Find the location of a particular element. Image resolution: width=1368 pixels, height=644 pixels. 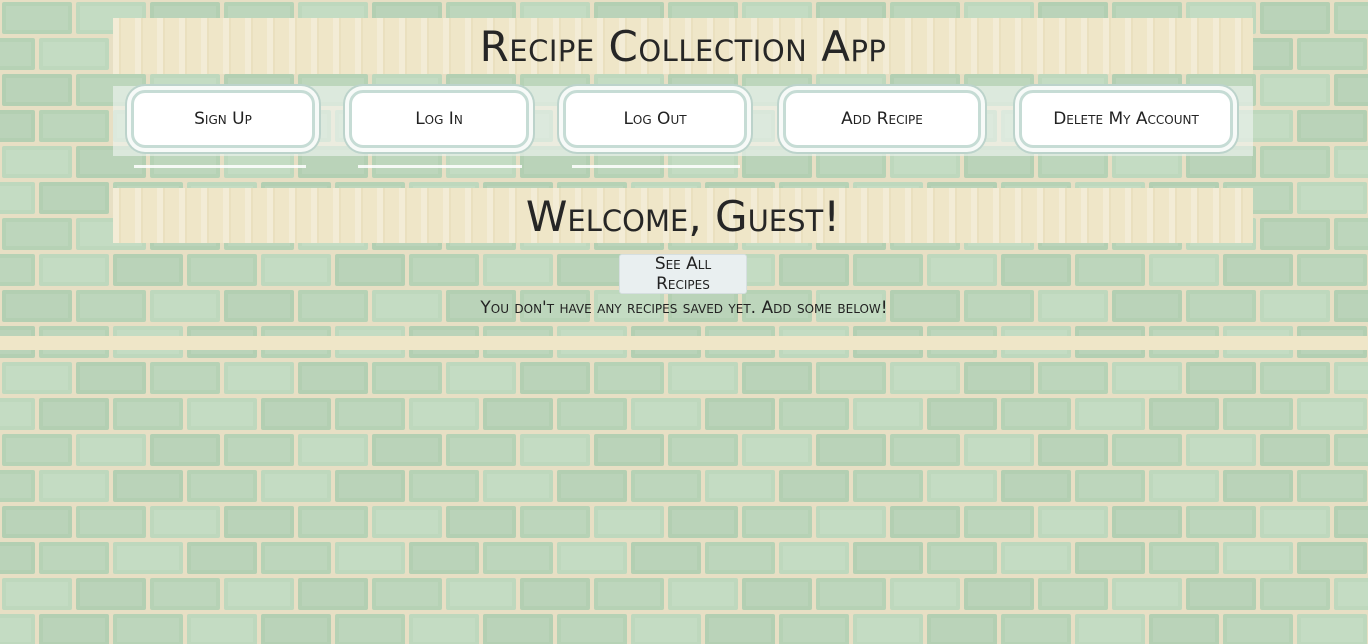

log-in-button: Log In is located at coordinates (439, 119).